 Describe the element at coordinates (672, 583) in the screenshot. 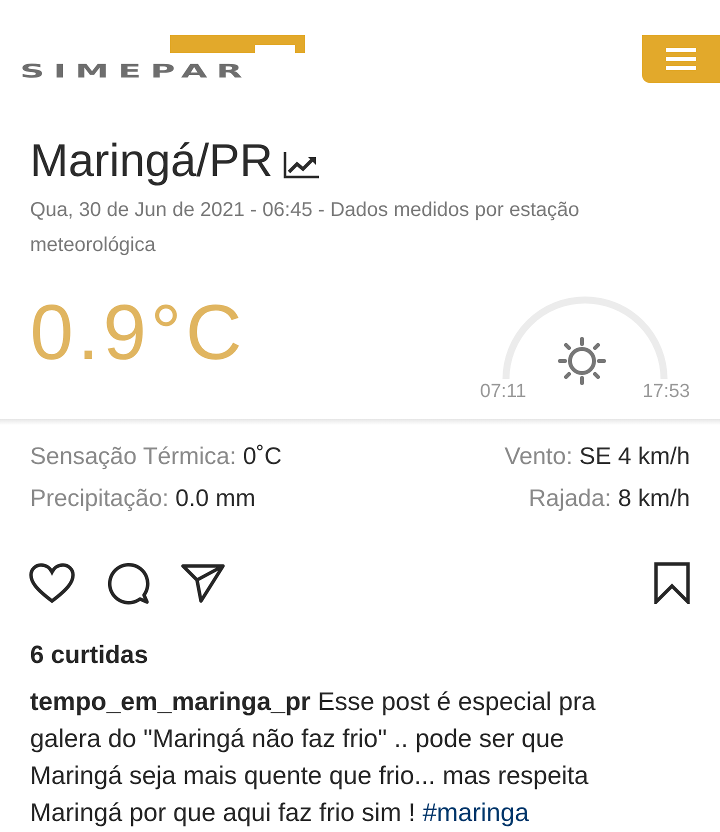

I see `bookmark-icon` at that location.